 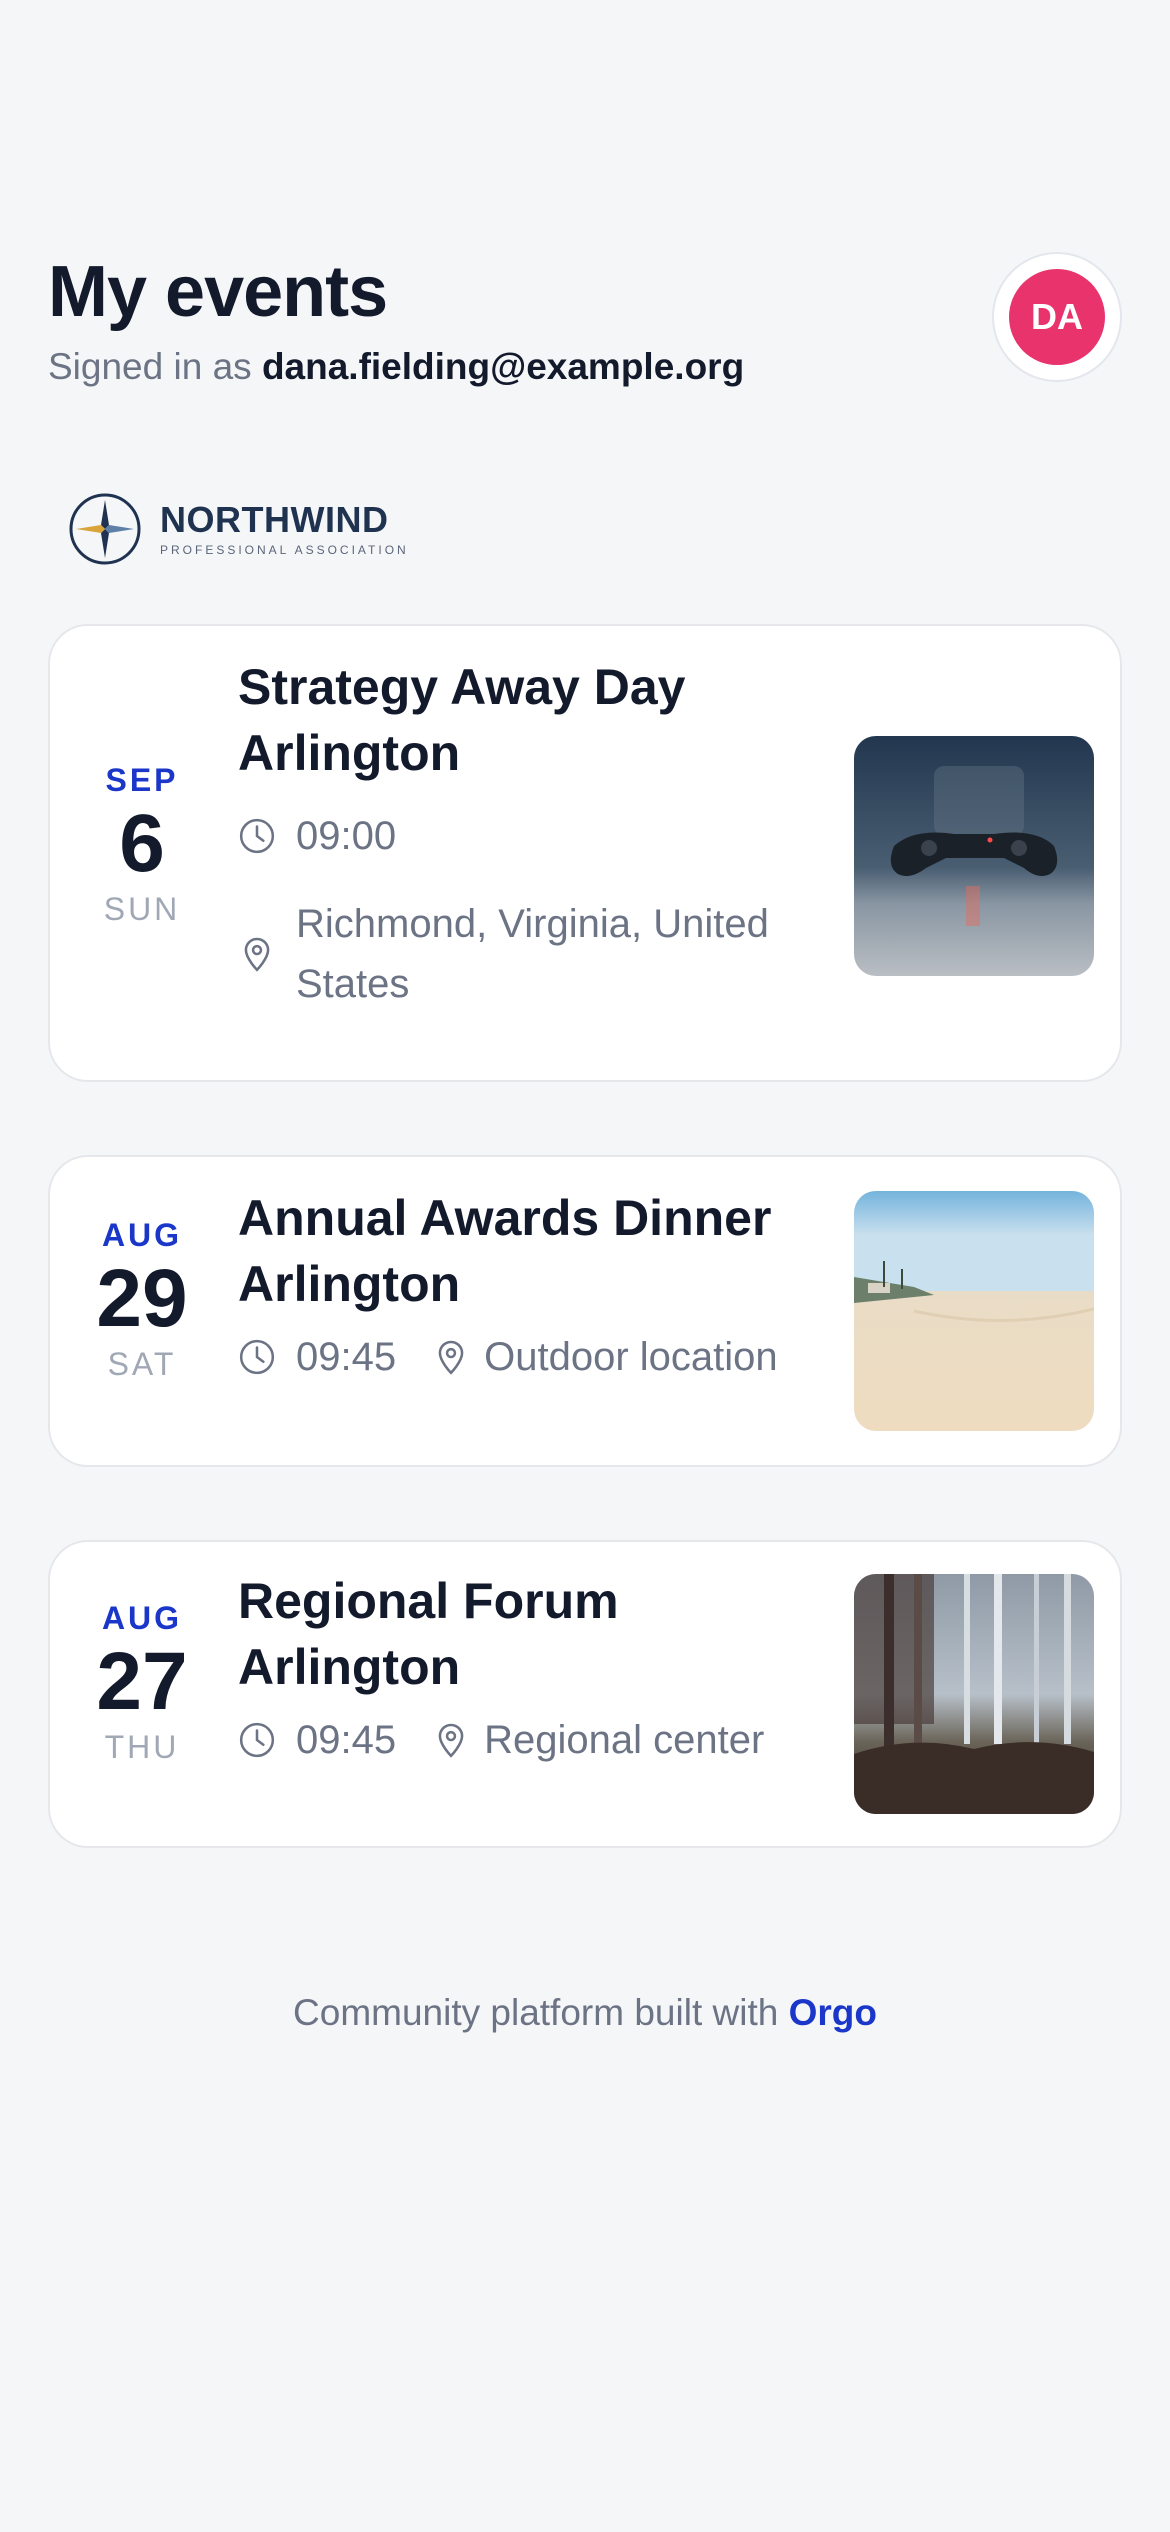 I want to click on avatar-button: DA, so click(x=1057, y=317).